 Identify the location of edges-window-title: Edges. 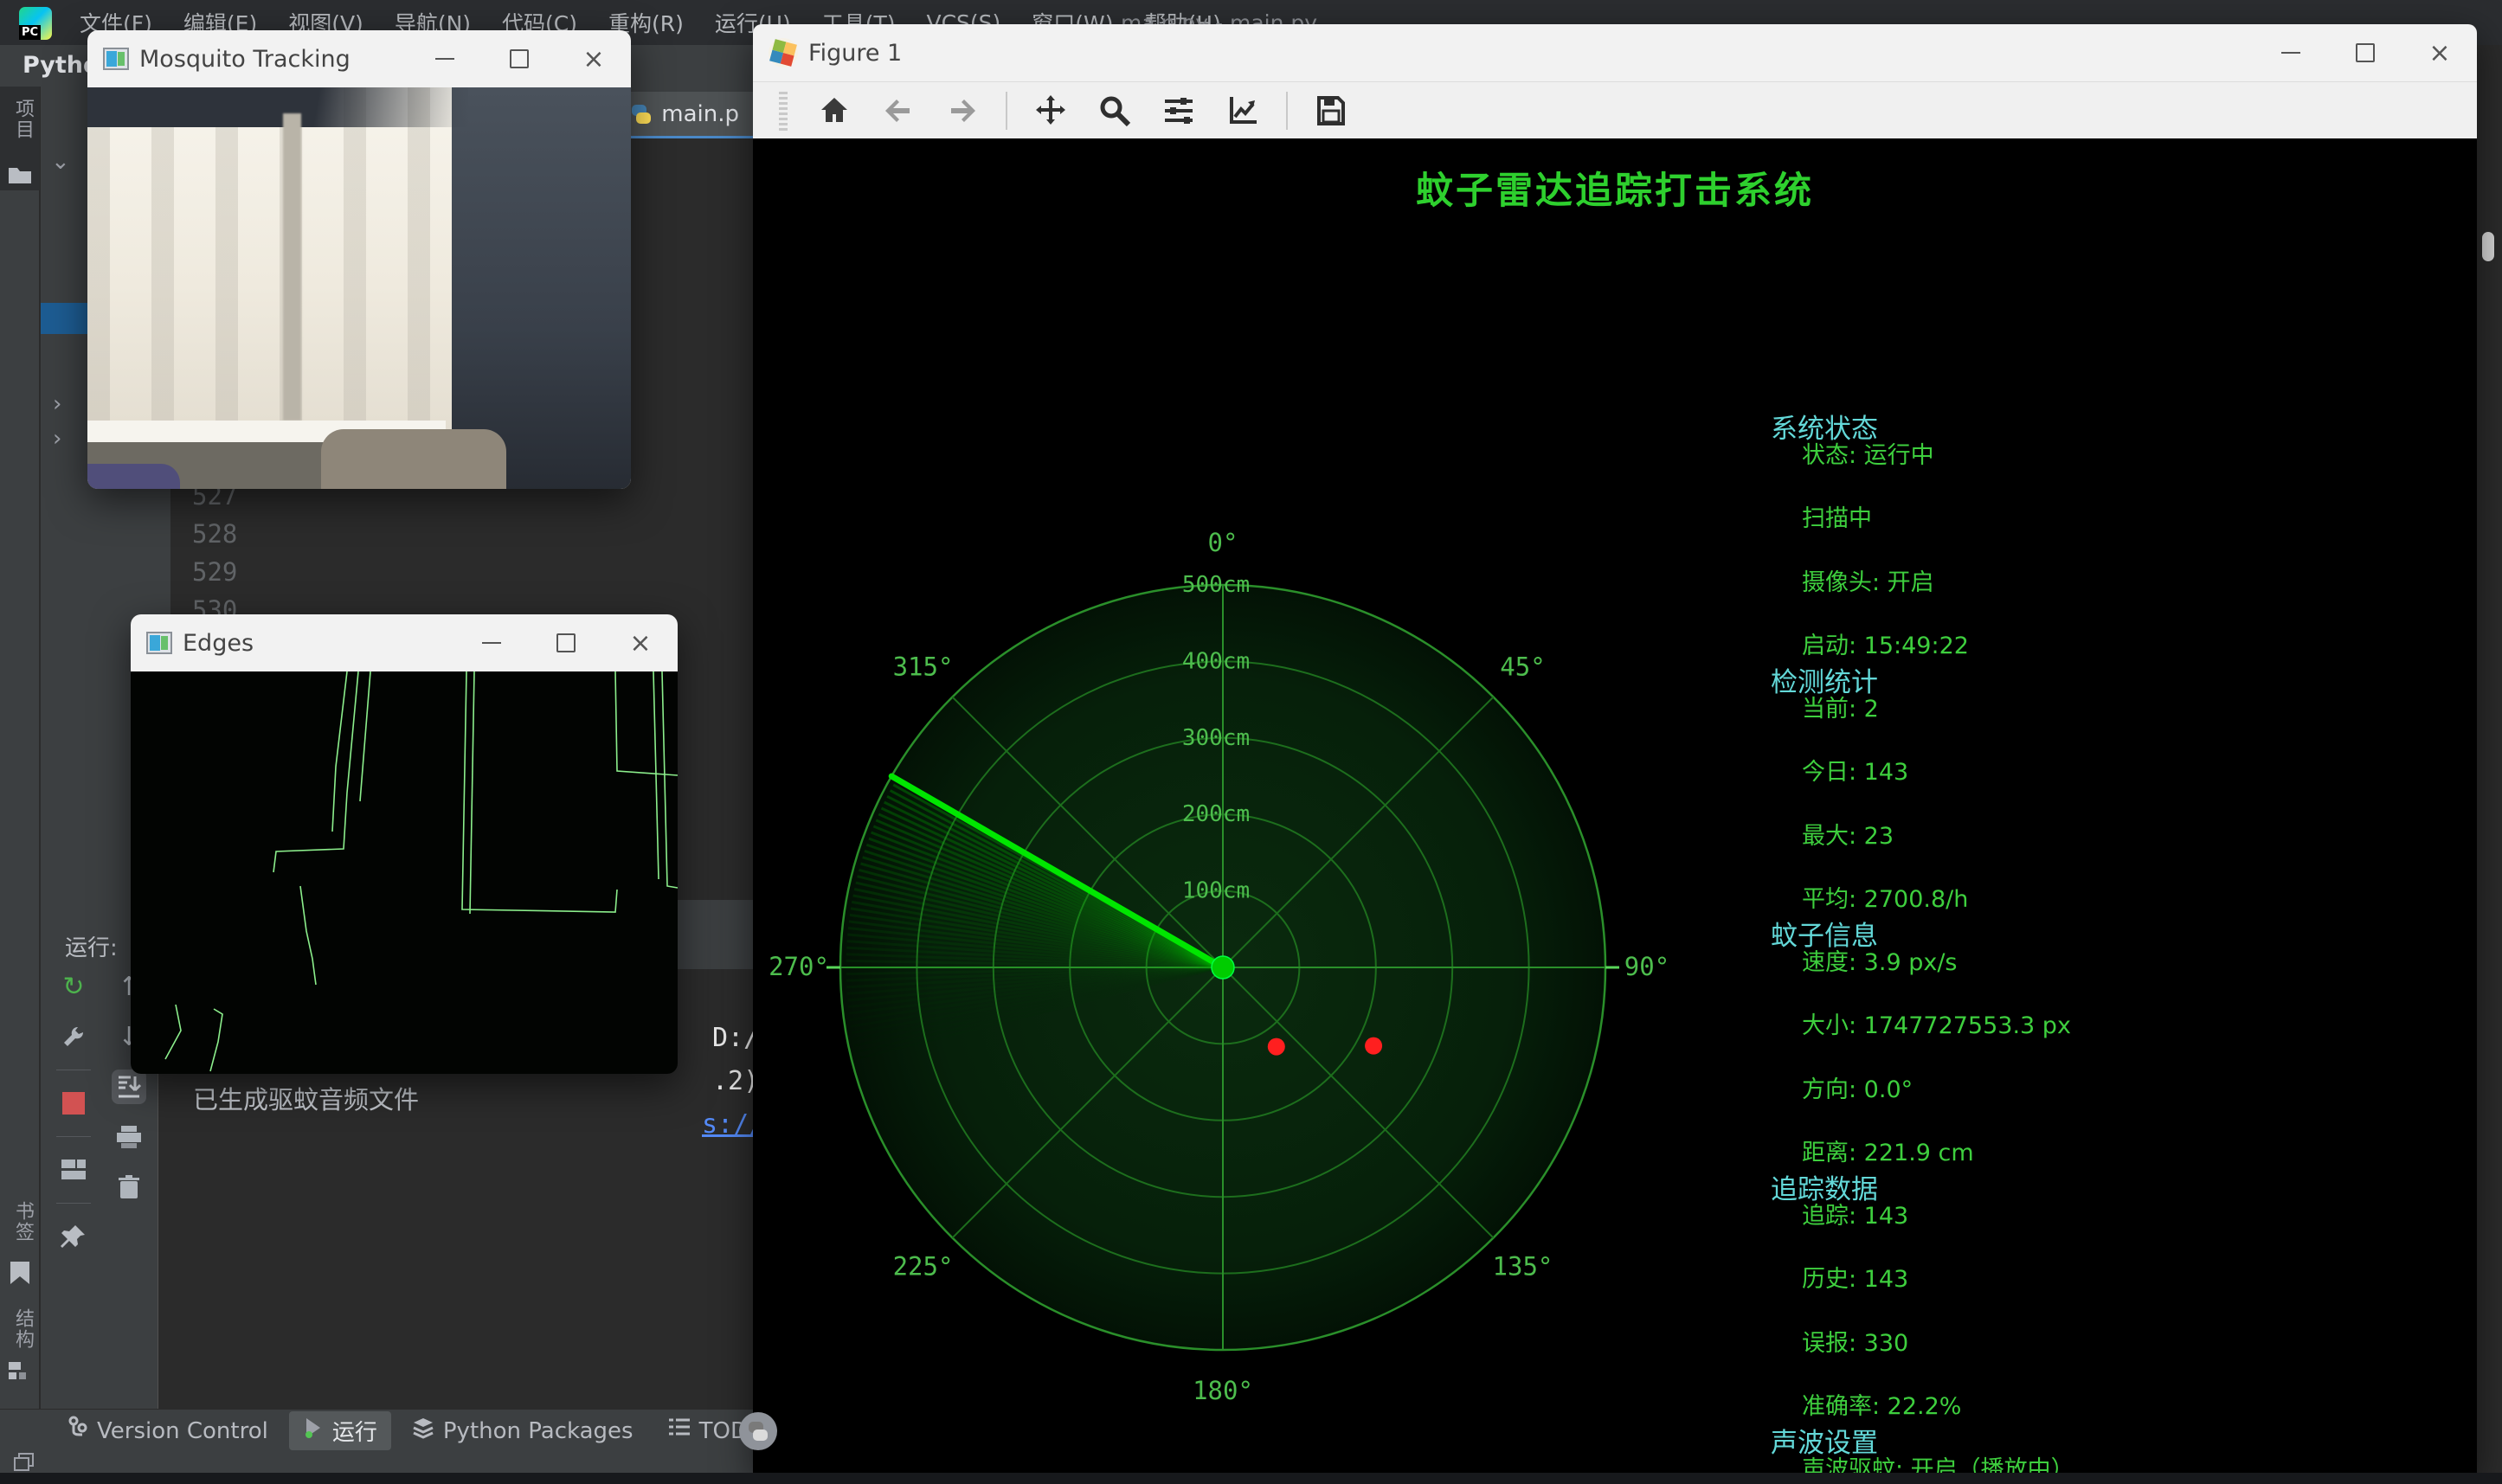
(218, 643).